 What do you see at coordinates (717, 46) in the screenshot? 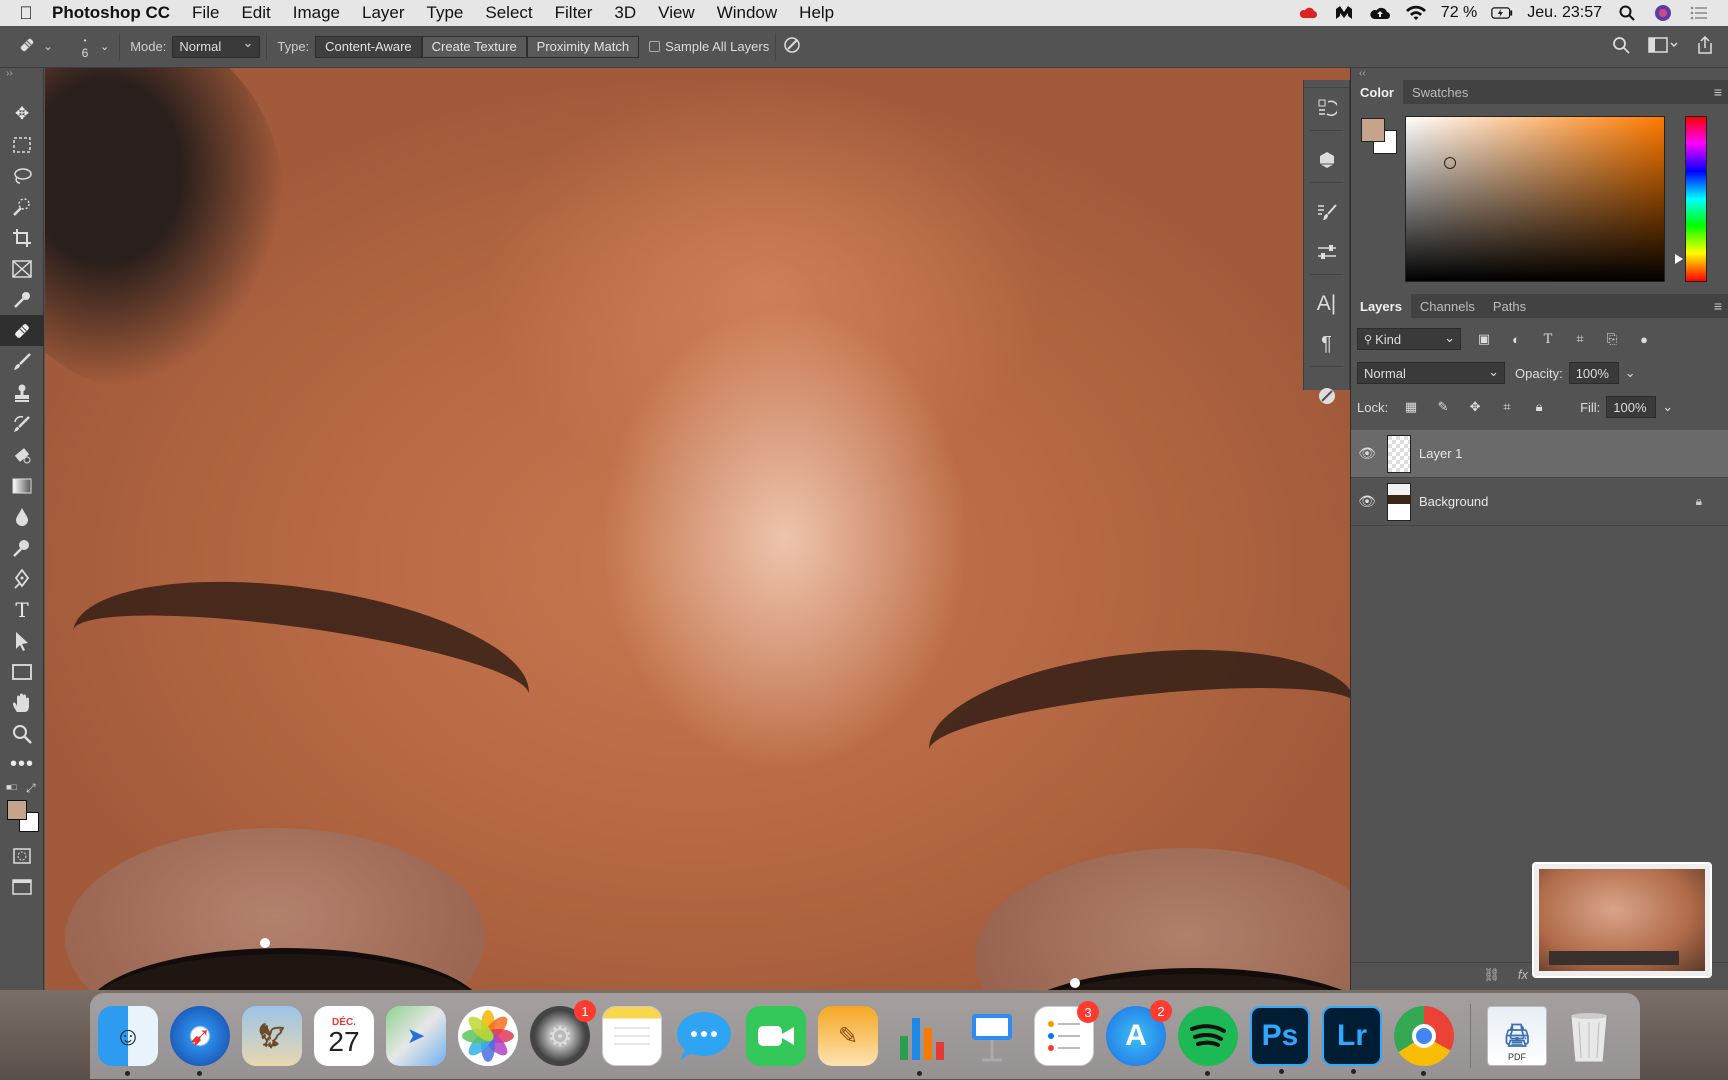
I see `sample-all-layers-label: Sample All Layers` at bounding box center [717, 46].